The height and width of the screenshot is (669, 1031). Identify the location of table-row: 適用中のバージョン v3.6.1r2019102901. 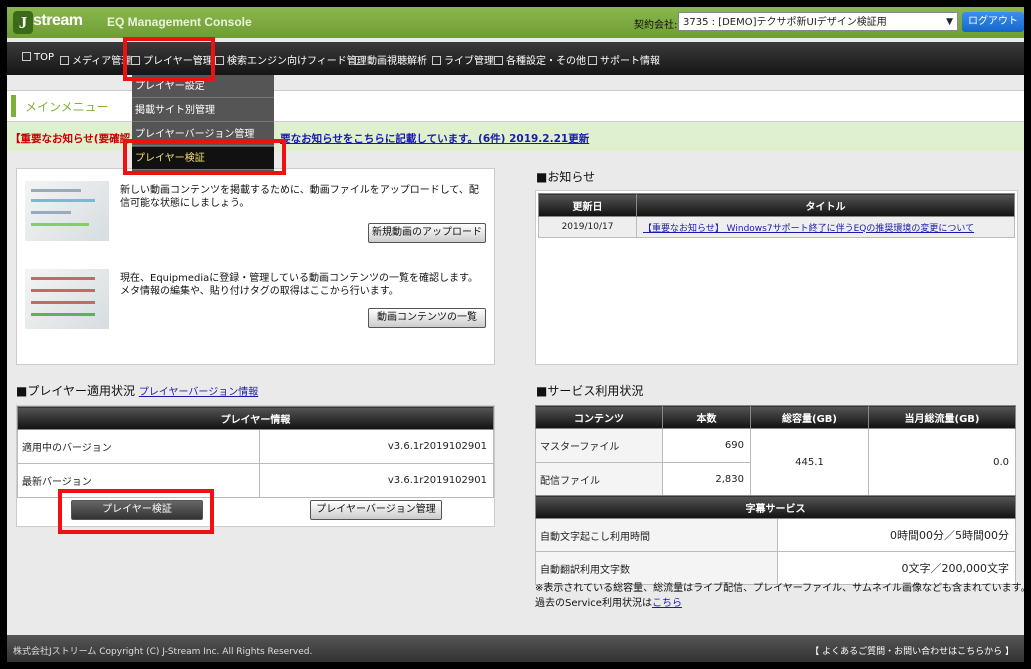
(255, 446).